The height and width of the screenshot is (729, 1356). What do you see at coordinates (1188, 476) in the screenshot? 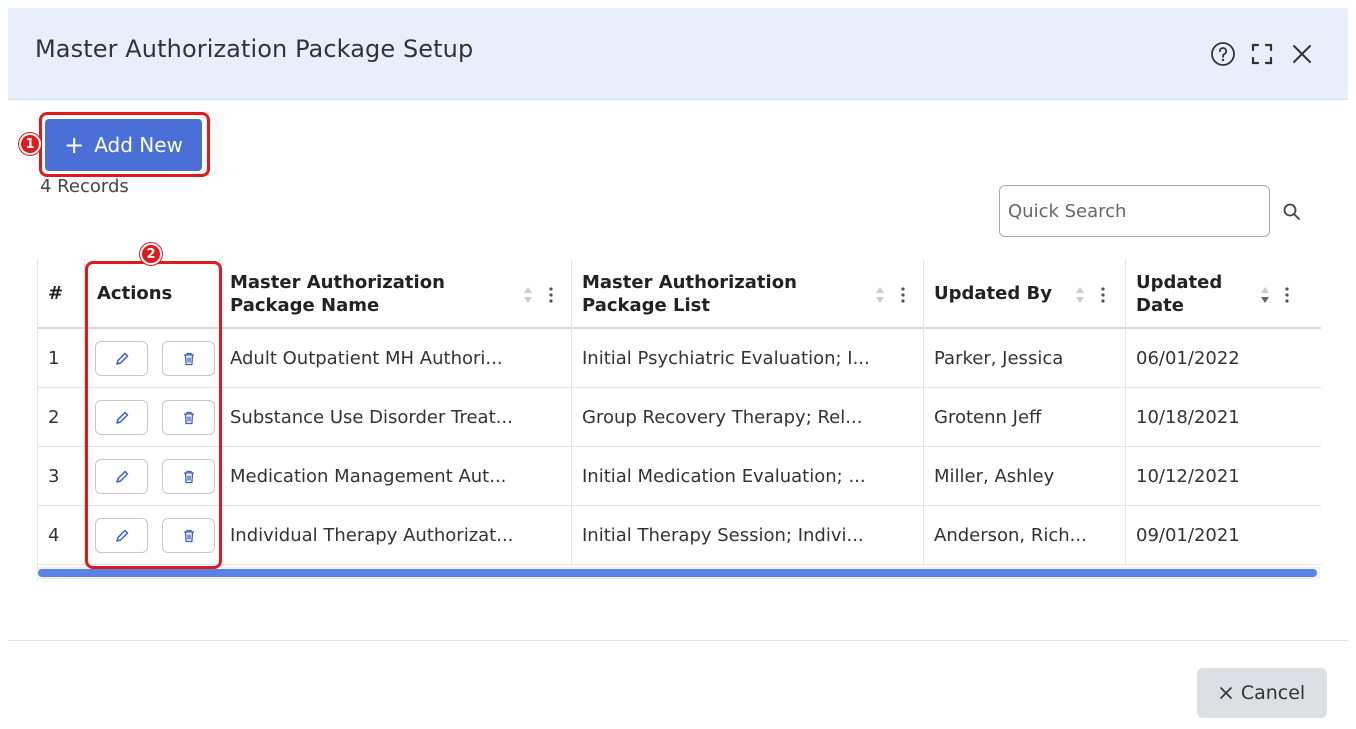
I see `cell-updated-date: 10/12/2021` at bounding box center [1188, 476].